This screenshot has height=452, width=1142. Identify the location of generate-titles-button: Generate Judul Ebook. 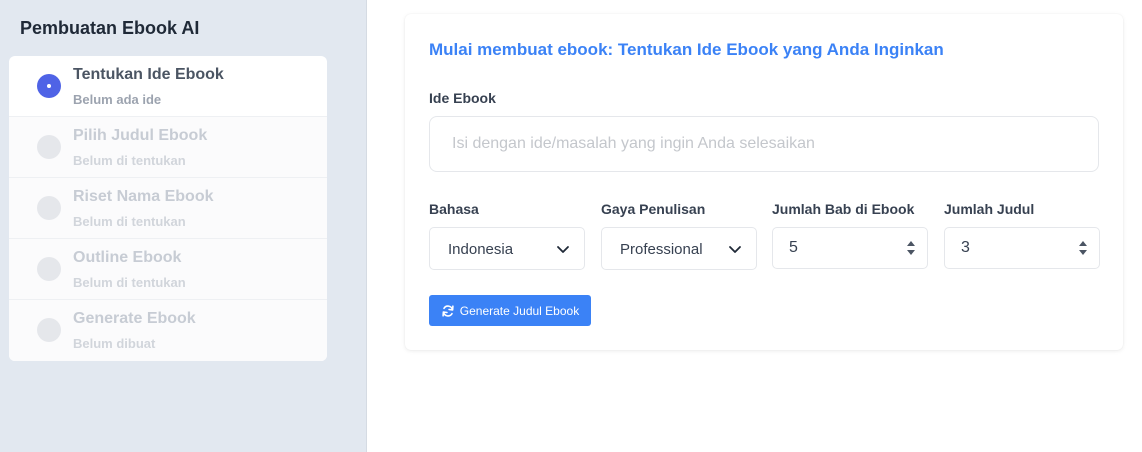
(510, 310).